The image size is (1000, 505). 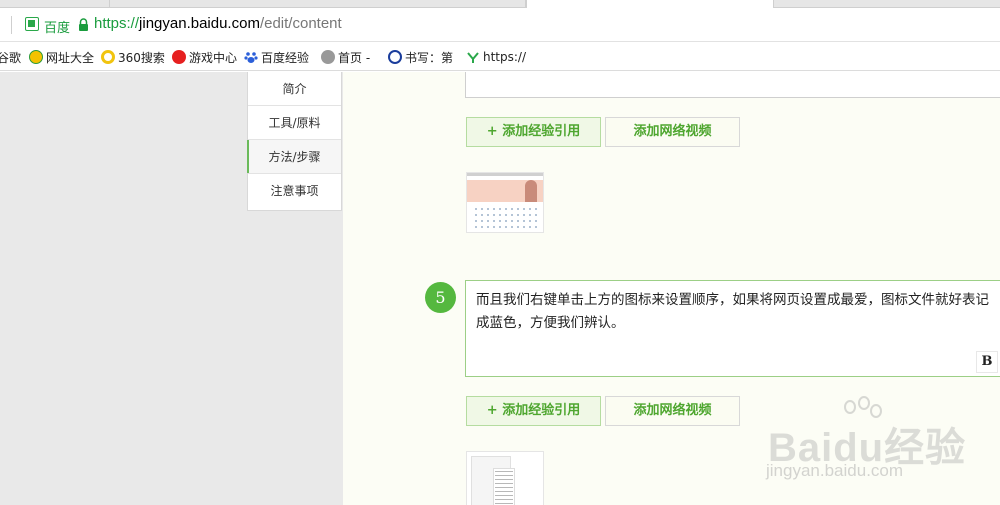 I want to click on step-text-box-previous, so click(x=732, y=85).